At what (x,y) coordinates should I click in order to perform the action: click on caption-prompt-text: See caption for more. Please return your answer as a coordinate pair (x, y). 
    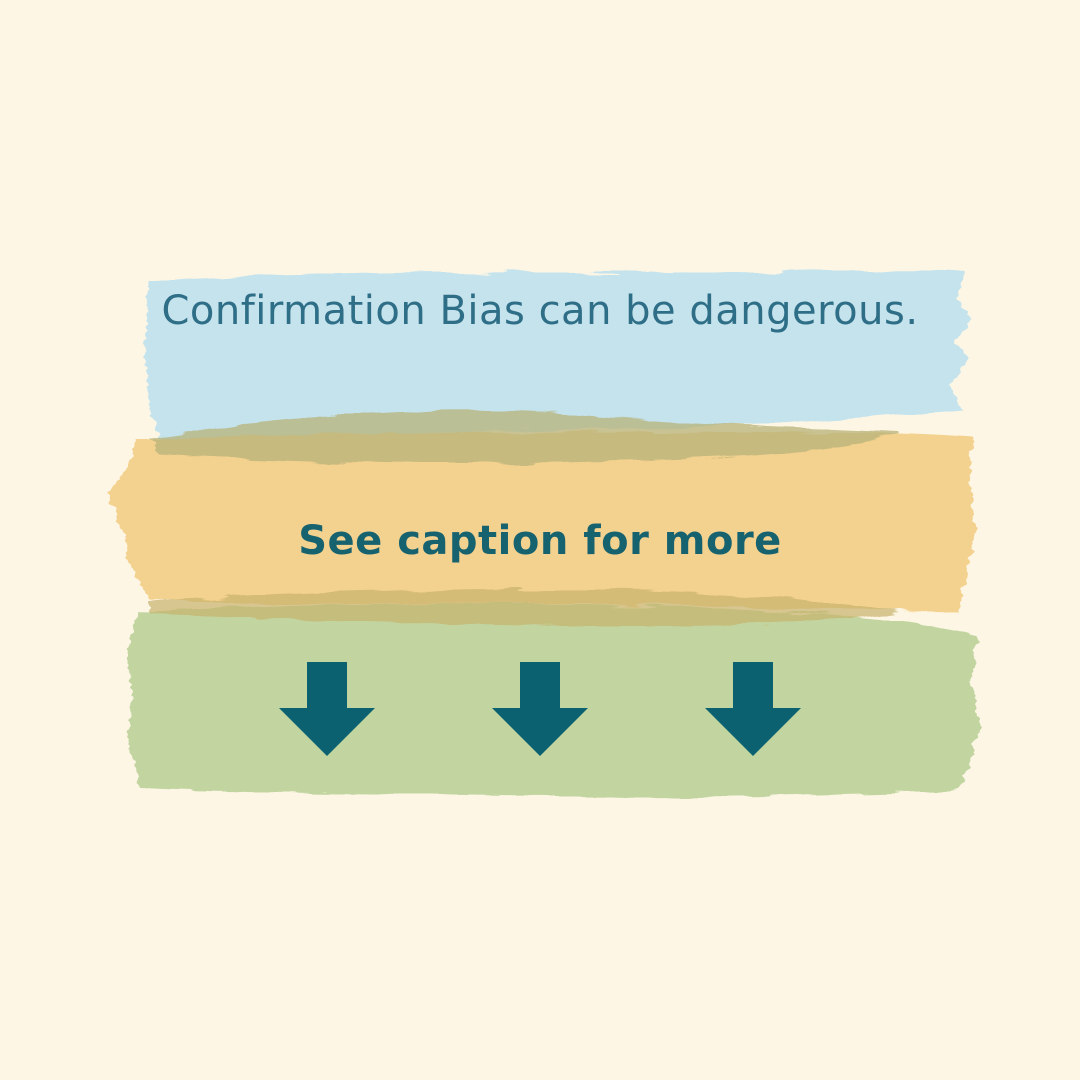
    Looking at the image, I should click on (540, 541).